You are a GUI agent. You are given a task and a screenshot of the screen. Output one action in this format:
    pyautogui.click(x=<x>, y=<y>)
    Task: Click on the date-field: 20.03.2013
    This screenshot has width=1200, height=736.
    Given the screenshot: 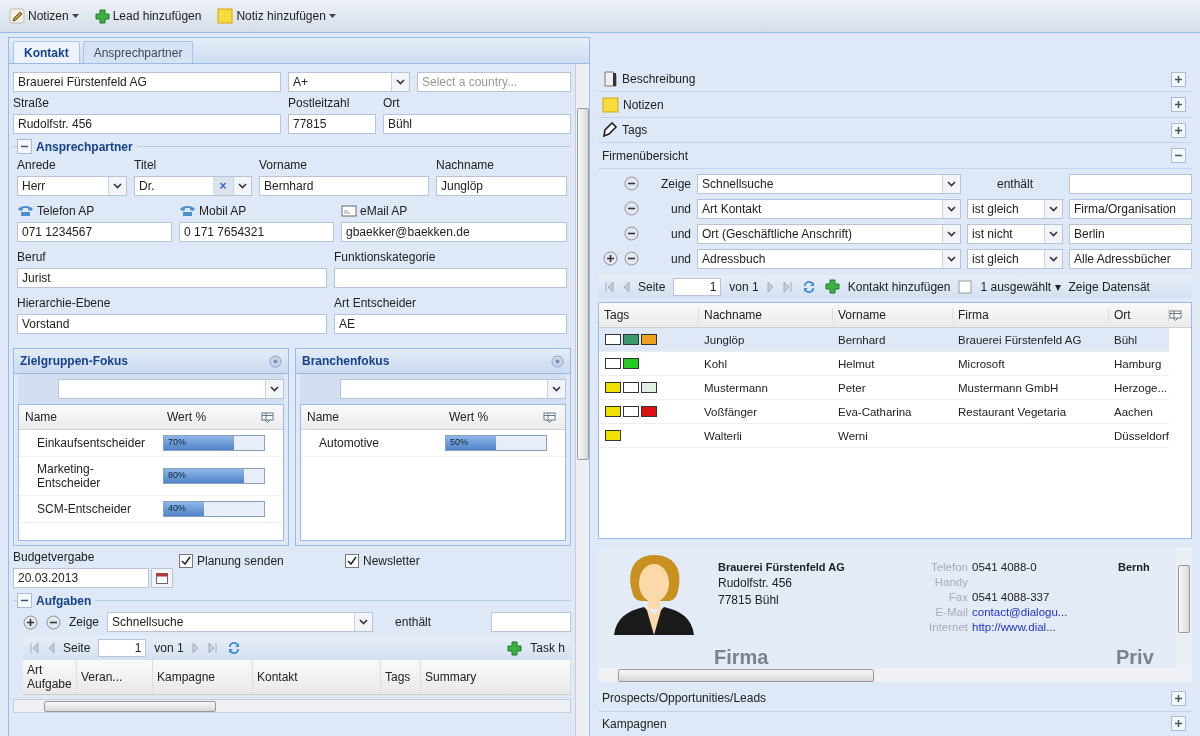 What is the action you would take?
    pyautogui.click(x=81, y=578)
    